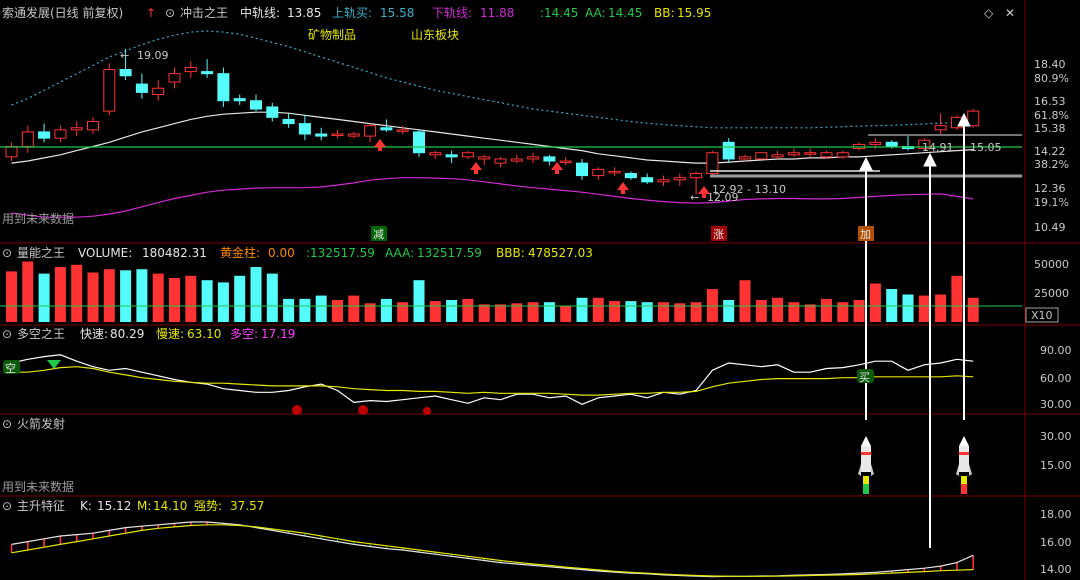  Describe the element at coordinates (41, 505) in the screenshot. I see `trend-title: 主升特征` at that location.